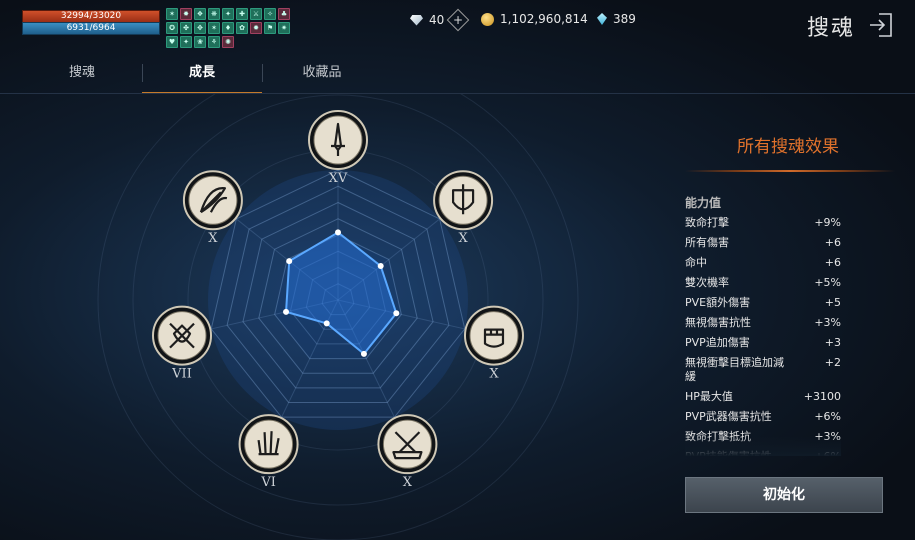  Describe the element at coordinates (763, 343) in the screenshot. I see `stat-row: PVP追加傷害 +3` at that location.